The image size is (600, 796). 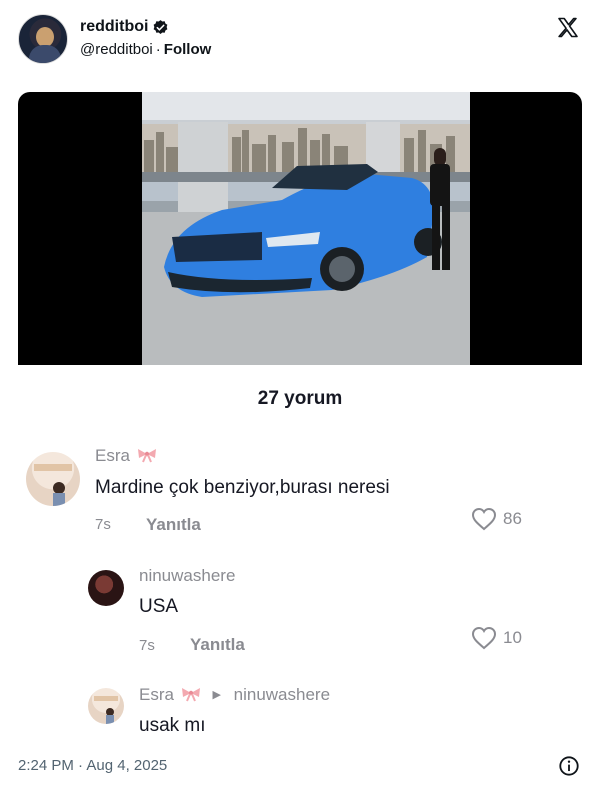 I want to click on author-display-name-row: redditboi, so click(x=124, y=27).